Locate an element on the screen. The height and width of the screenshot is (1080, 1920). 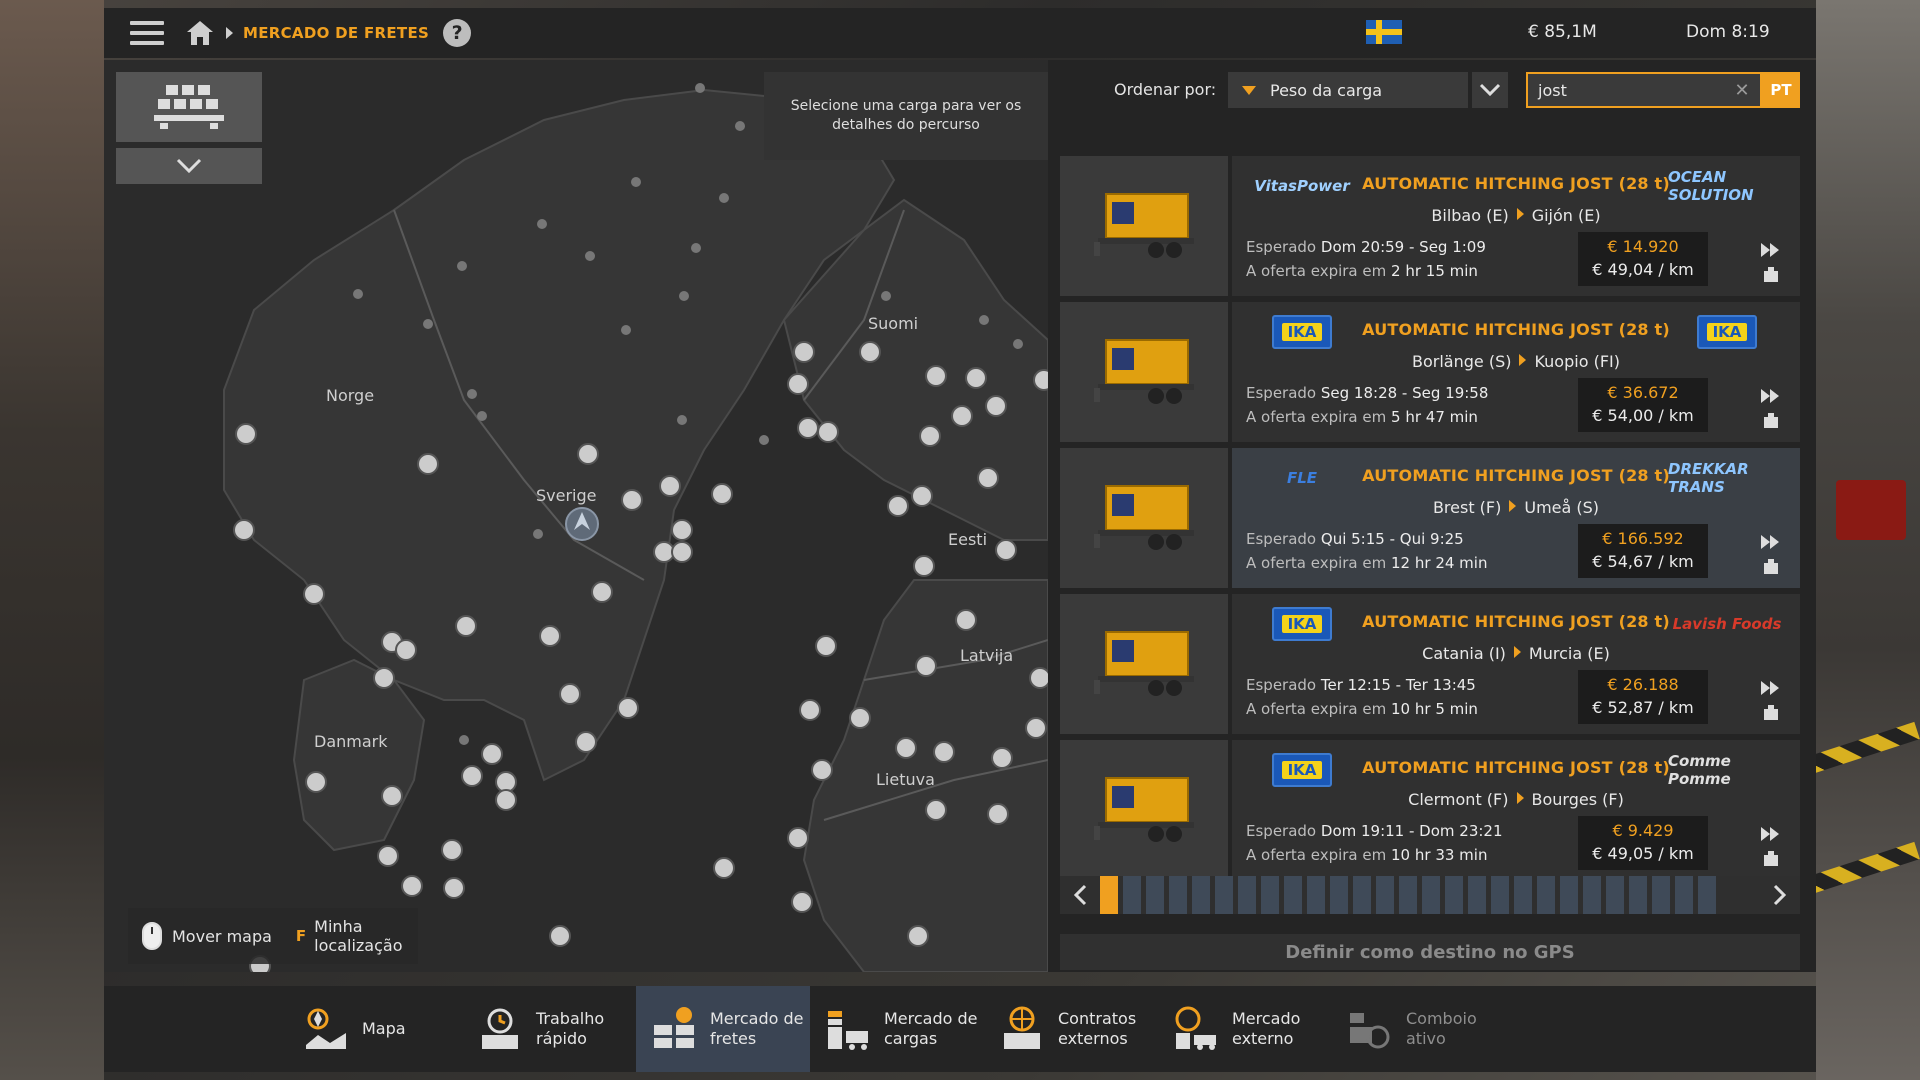
previous-page-button is located at coordinates (1080, 895).